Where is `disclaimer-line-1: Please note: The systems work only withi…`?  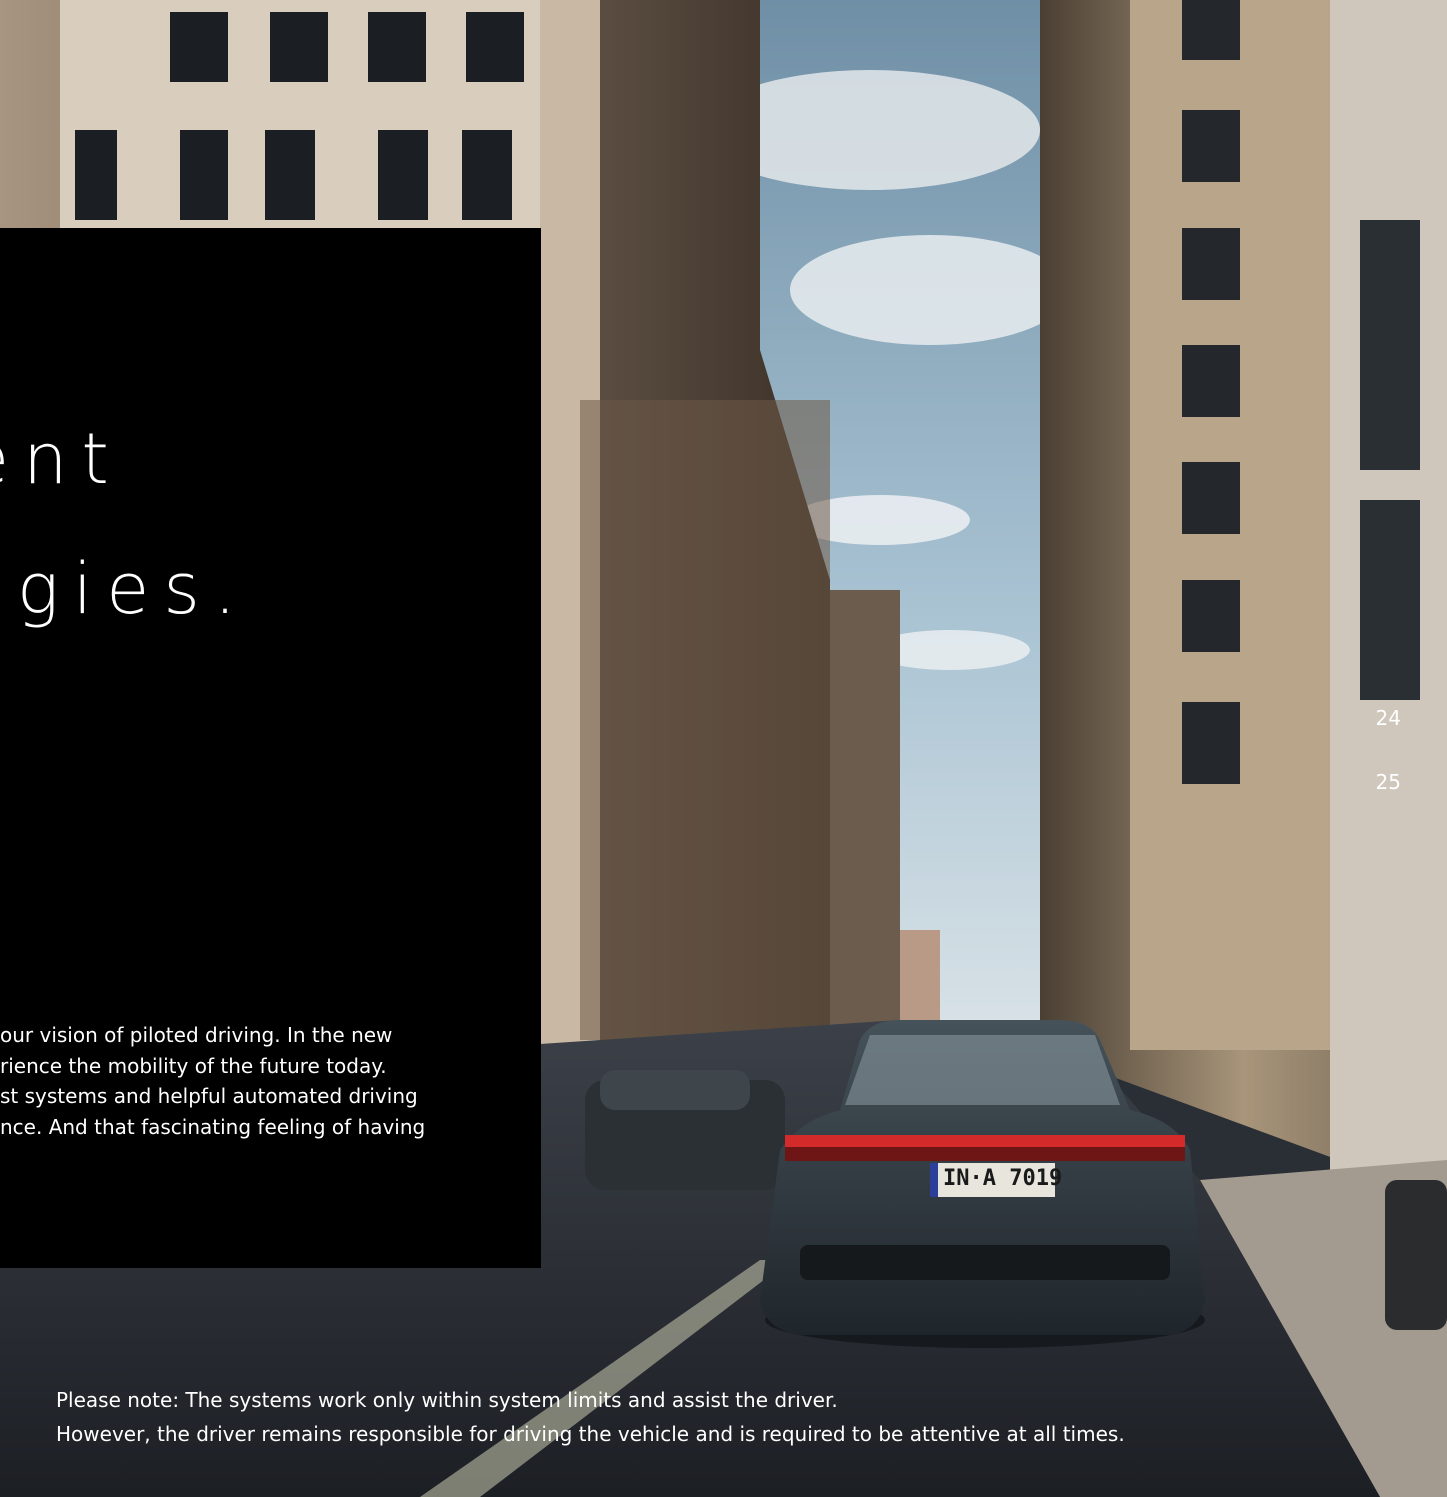 disclaimer-line-1: Please note: The systems work only withi… is located at coordinates (447, 1400).